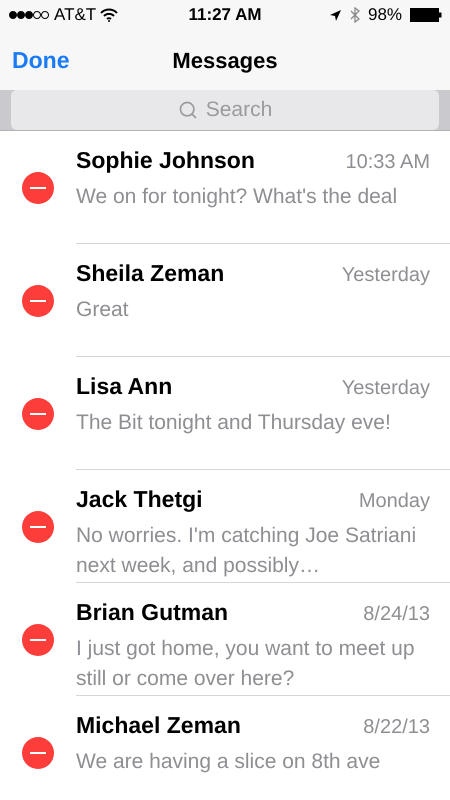 The height and width of the screenshot is (800, 450). Describe the element at coordinates (237, 197) in the screenshot. I see `message-preview: We on for tonight? What's the deal` at that location.